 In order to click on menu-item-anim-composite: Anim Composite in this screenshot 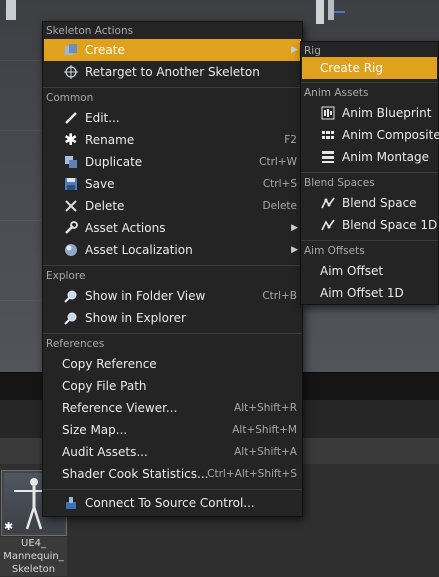, I will do `click(370, 135)`.